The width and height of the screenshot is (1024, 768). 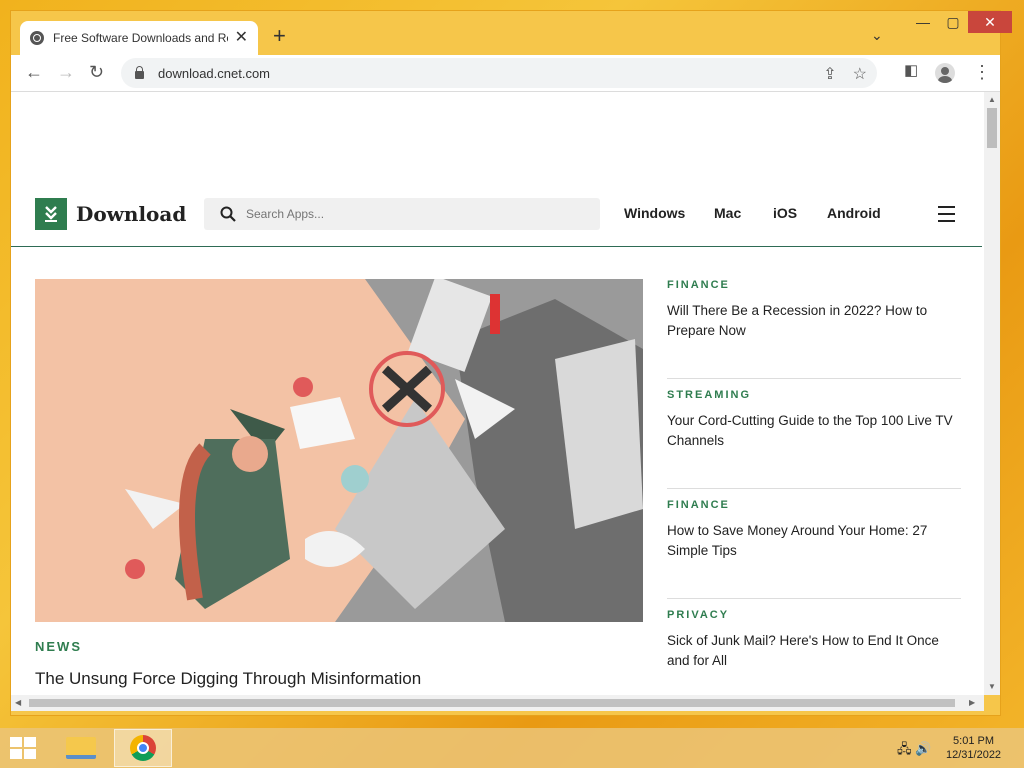 I want to click on tab-title: Free Software Downloads and Re, so click(x=140, y=38).